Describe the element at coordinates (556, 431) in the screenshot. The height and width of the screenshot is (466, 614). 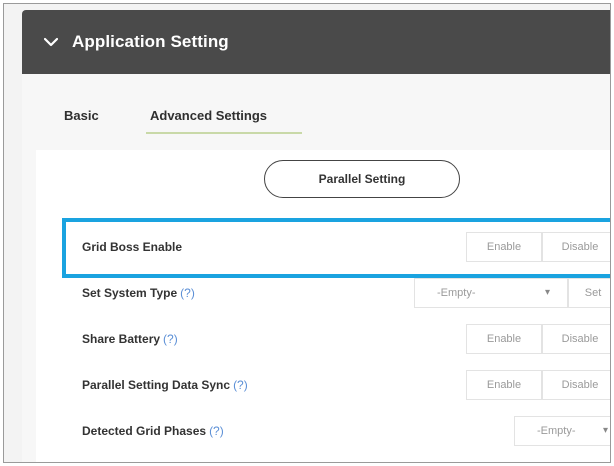
I see `grid-phases-select-value: -Empty-` at that location.